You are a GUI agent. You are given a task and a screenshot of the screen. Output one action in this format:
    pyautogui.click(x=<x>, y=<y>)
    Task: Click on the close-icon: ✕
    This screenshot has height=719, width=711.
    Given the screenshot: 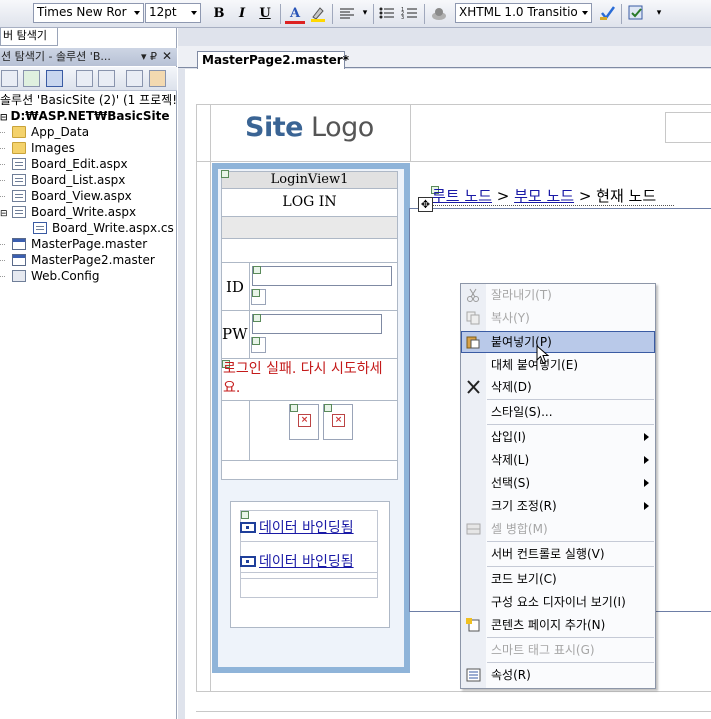 What is the action you would take?
    pyautogui.click(x=167, y=56)
    